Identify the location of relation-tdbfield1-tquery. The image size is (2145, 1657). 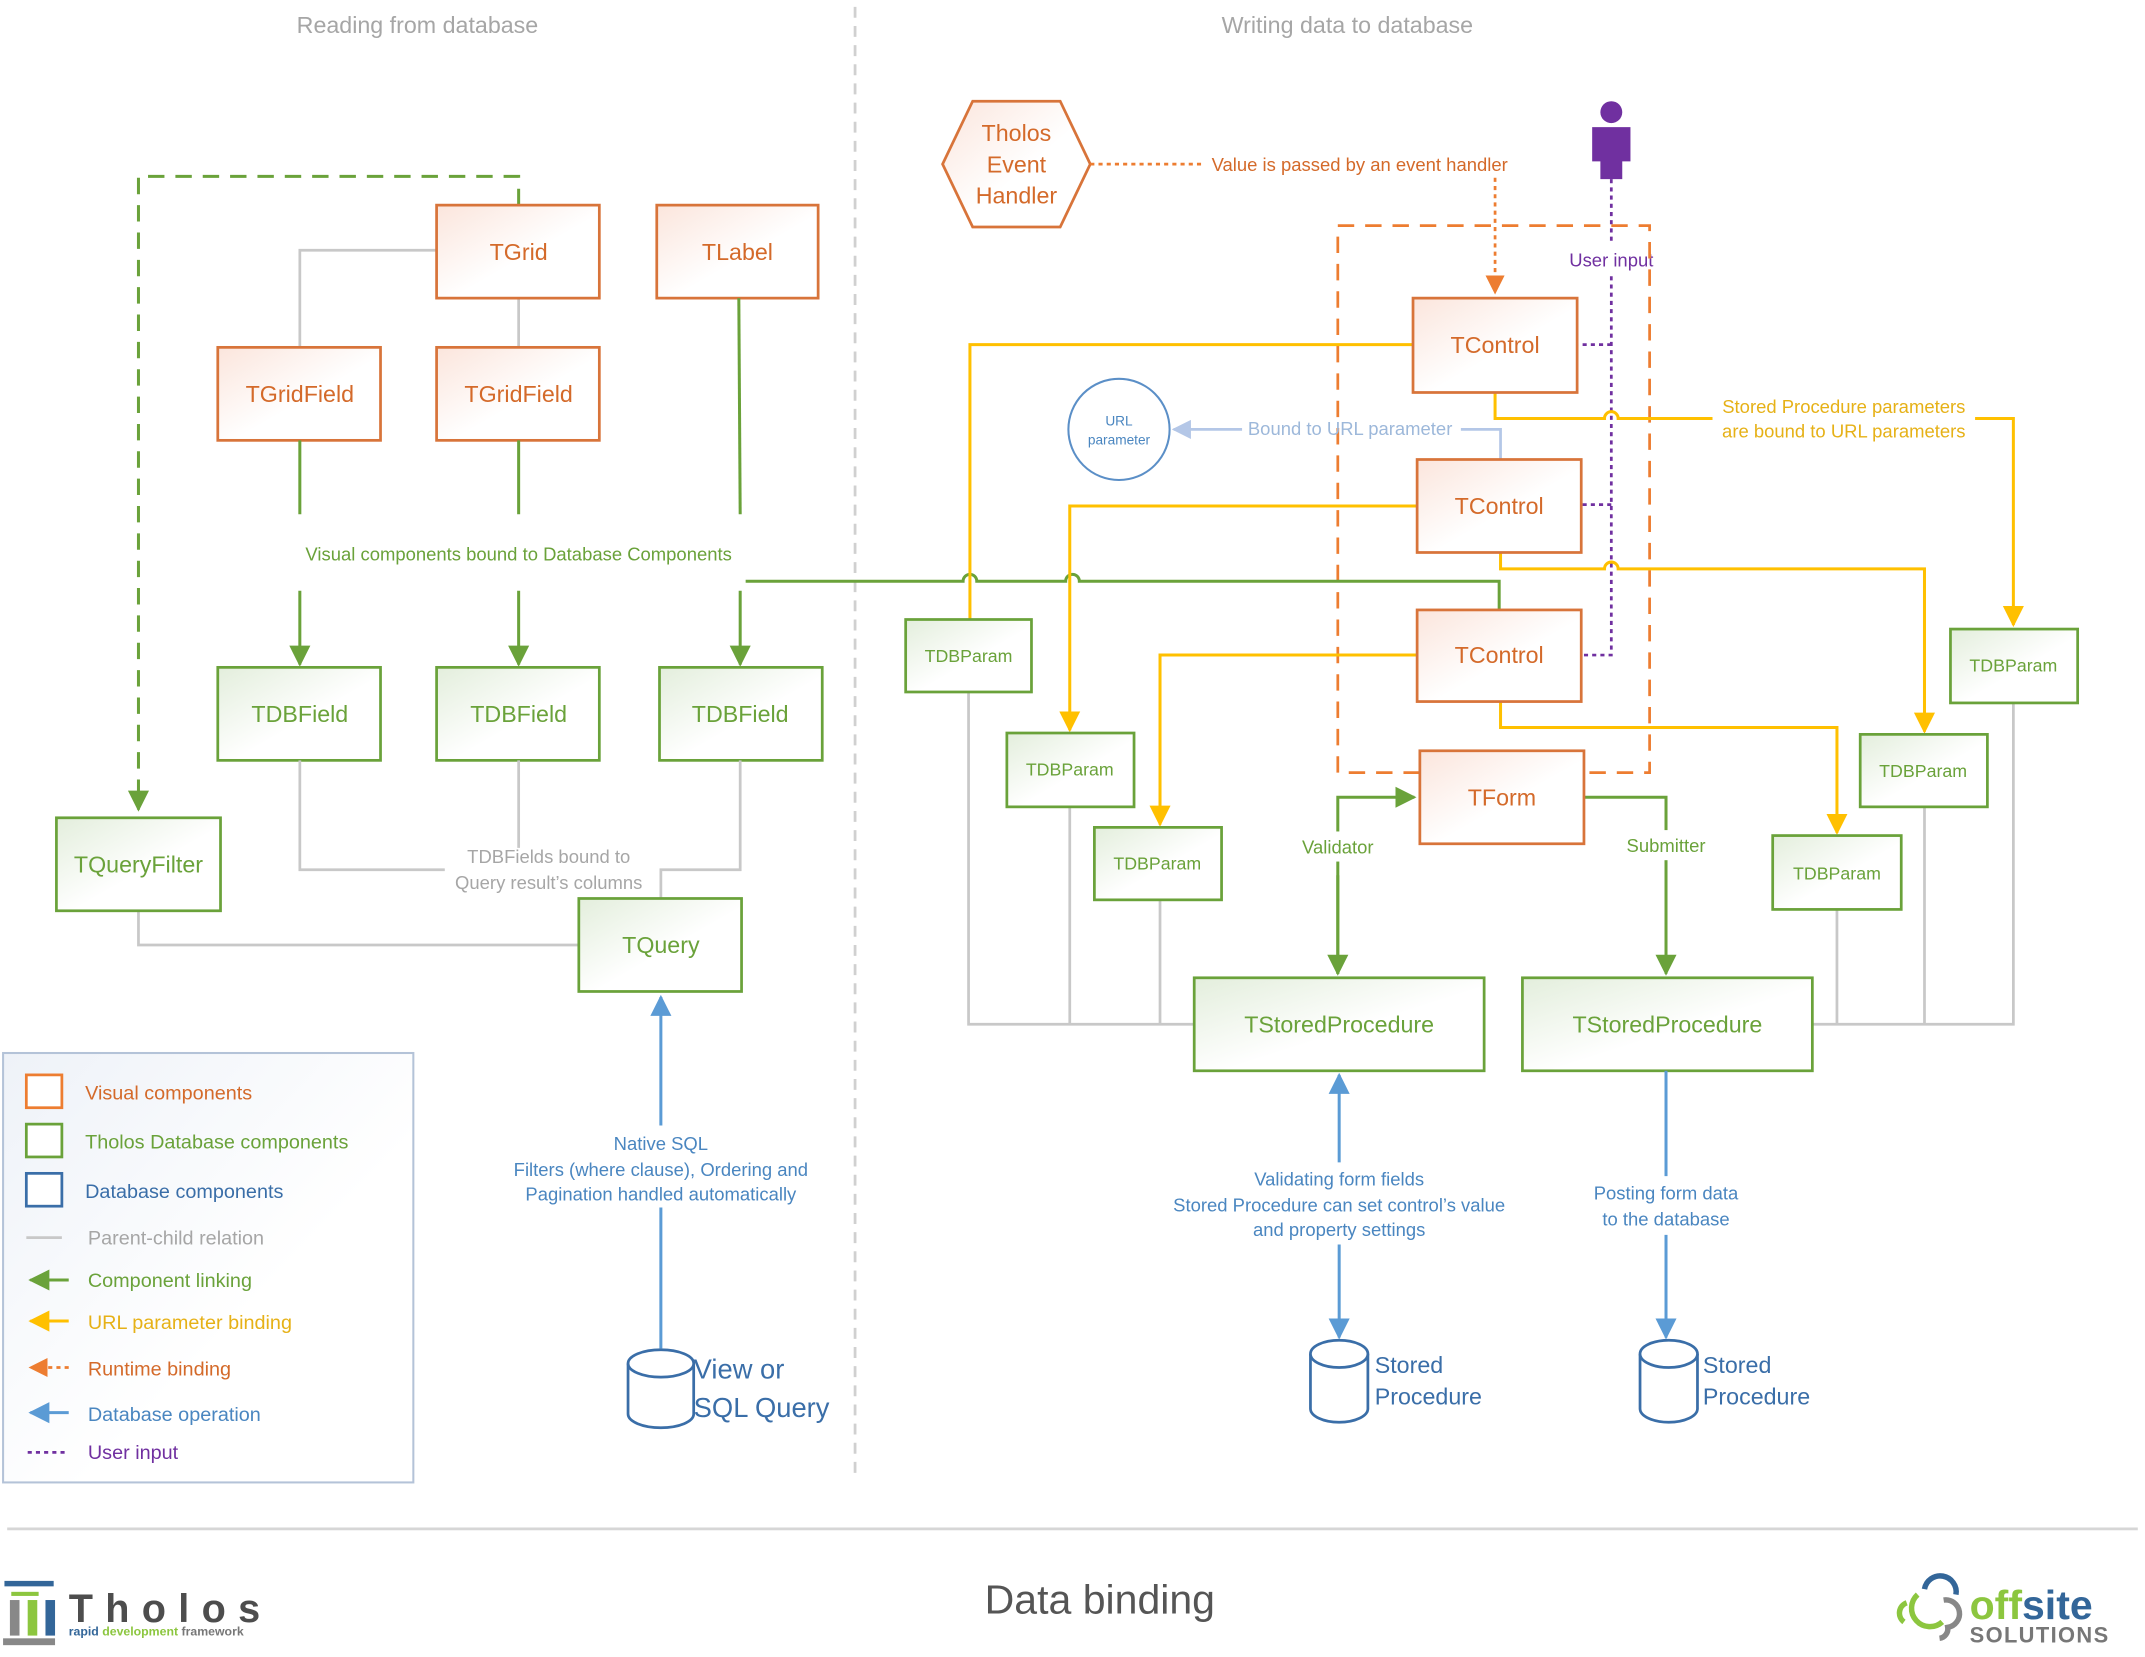
(371, 816).